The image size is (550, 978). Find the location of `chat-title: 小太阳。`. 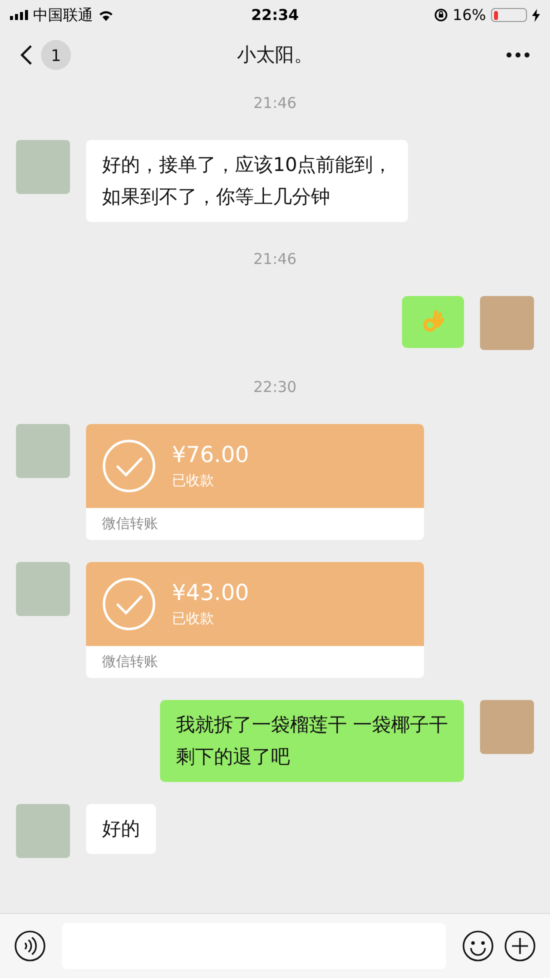

chat-title: 小太阳。 is located at coordinates (275, 55).